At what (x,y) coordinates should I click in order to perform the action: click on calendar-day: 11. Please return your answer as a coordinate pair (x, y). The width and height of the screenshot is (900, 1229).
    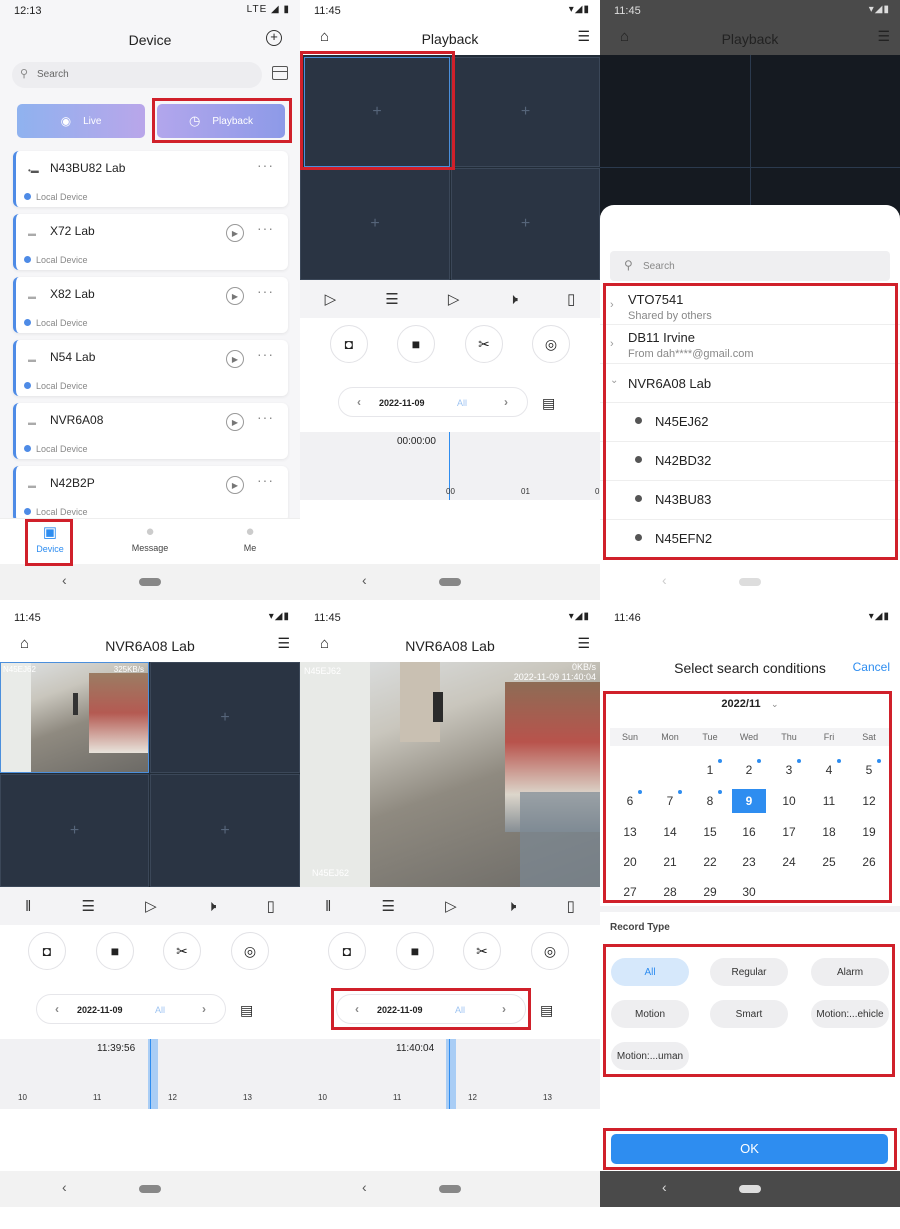
    Looking at the image, I should click on (829, 801).